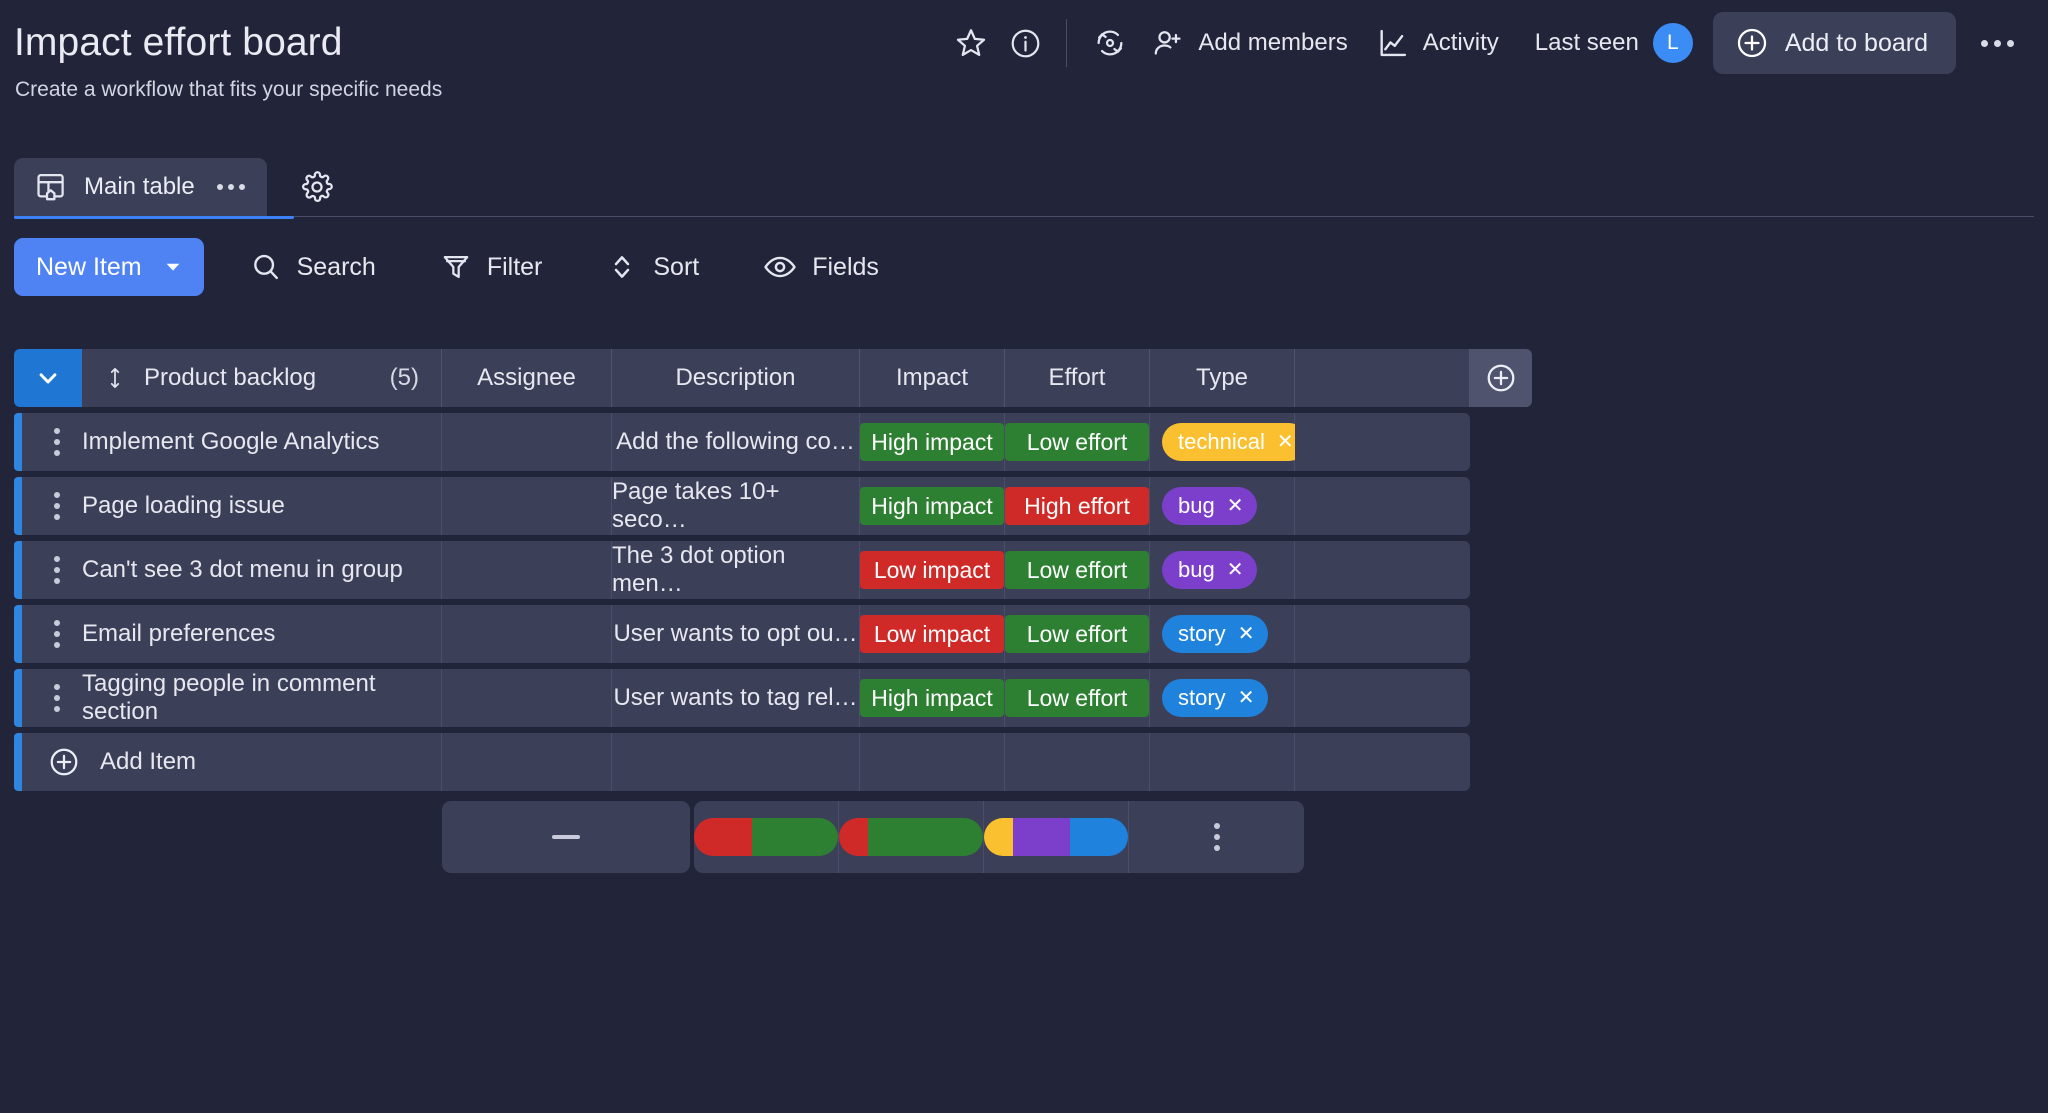 The height and width of the screenshot is (1113, 2048). I want to click on sort-button: Sort, so click(652, 267).